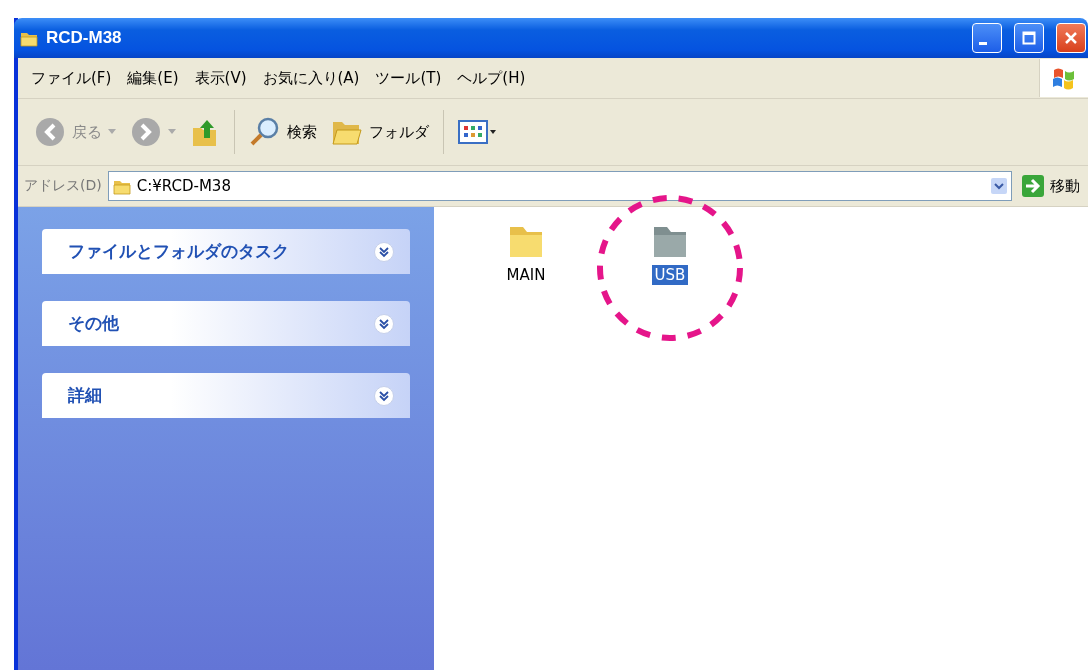 This screenshot has height=670, width=1088. Describe the element at coordinates (225, 78) in the screenshot. I see `menu-item: 表示(V)` at that location.